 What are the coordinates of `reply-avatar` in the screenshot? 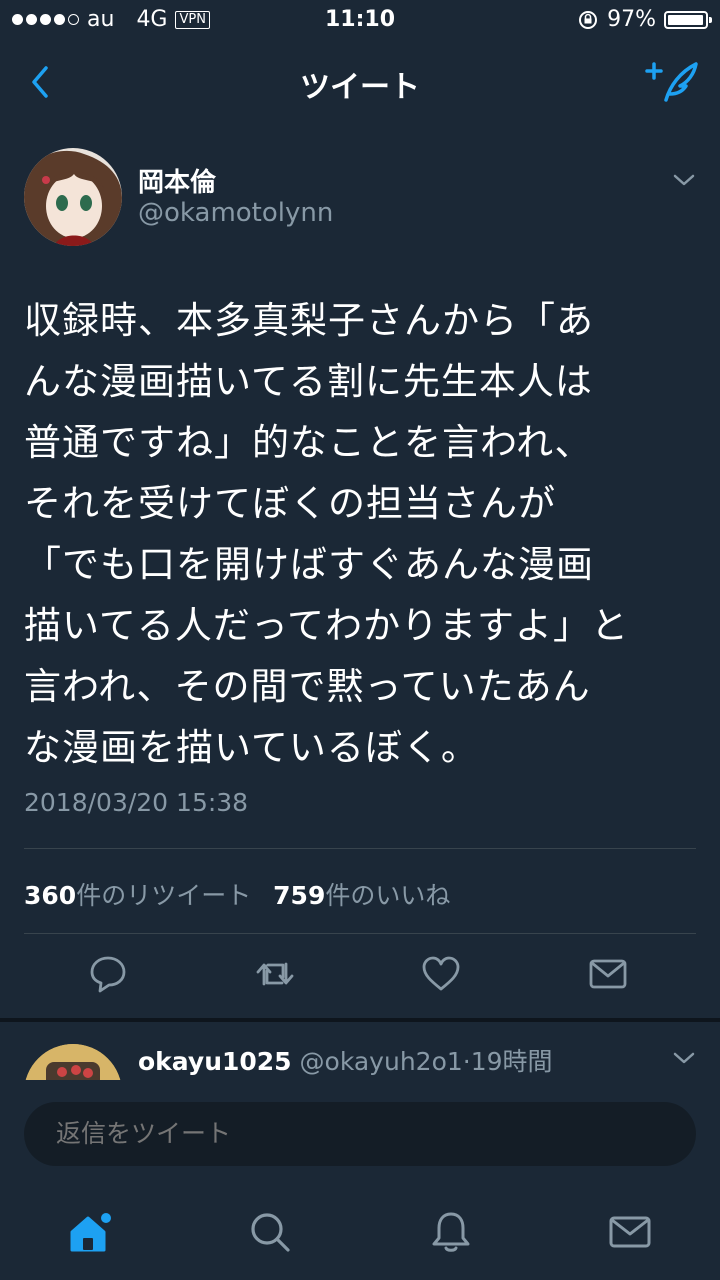 It's located at (73, 1064).